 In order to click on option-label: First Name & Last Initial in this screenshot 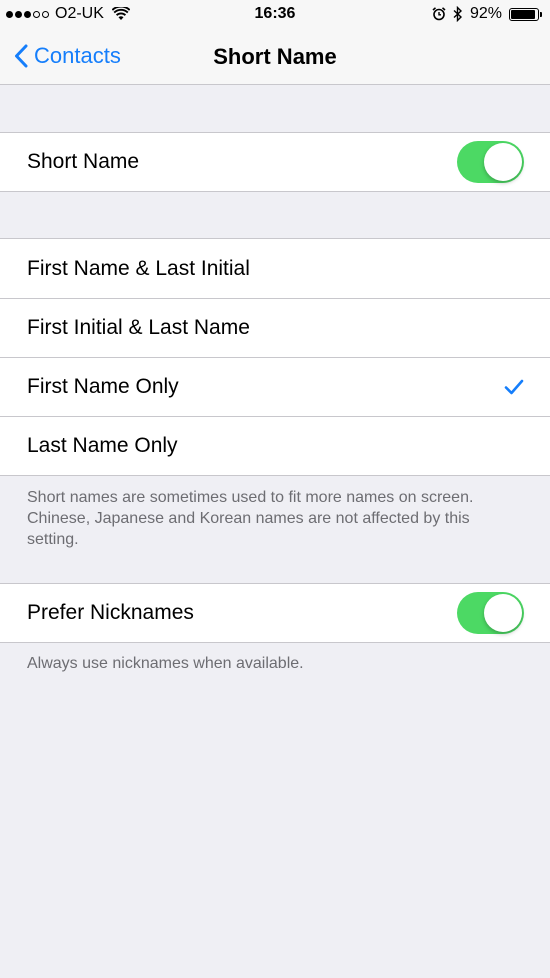, I will do `click(138, 268)`.